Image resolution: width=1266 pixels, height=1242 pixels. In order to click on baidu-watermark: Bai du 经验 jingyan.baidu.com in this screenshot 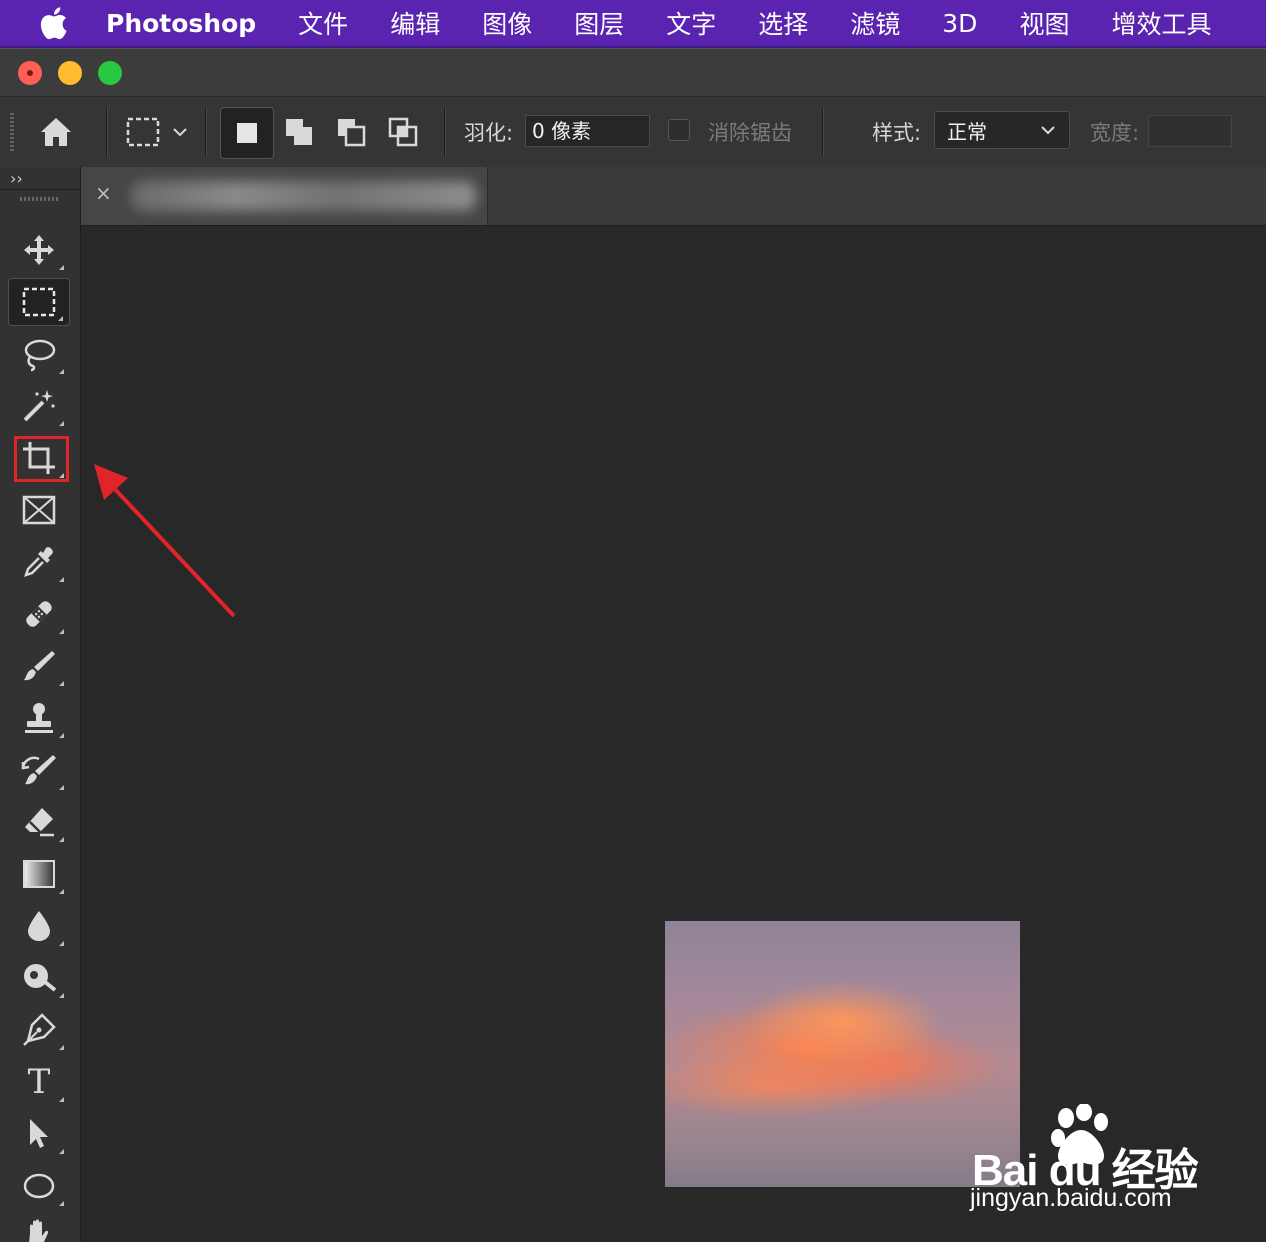, I will do `click(1088, 1163)`.